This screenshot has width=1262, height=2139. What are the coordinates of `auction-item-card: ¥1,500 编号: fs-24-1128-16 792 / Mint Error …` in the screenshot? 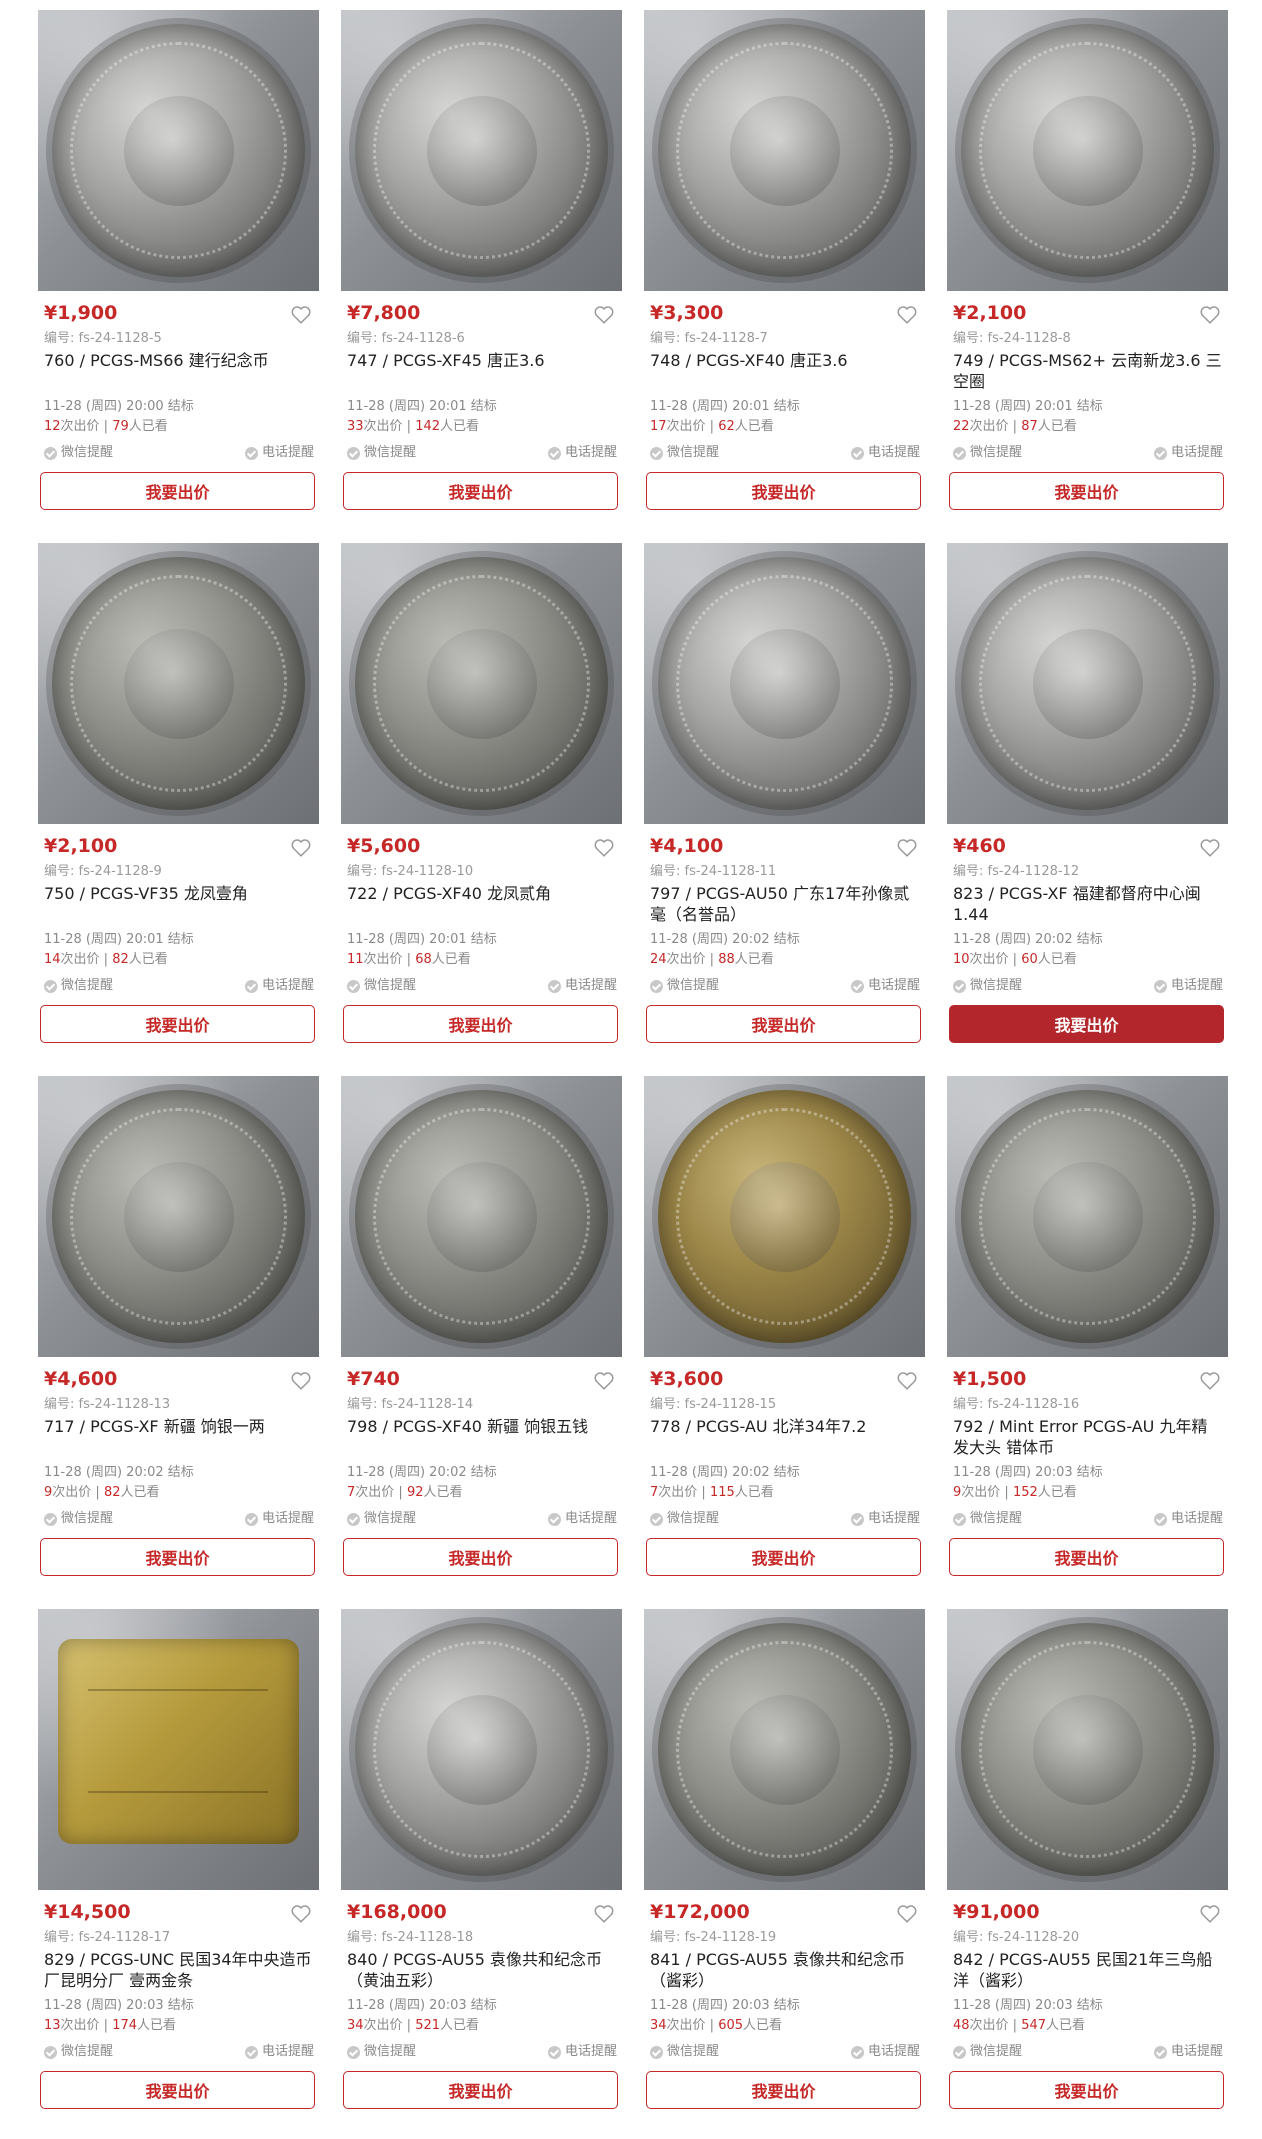 It's located at (1087, 1331).